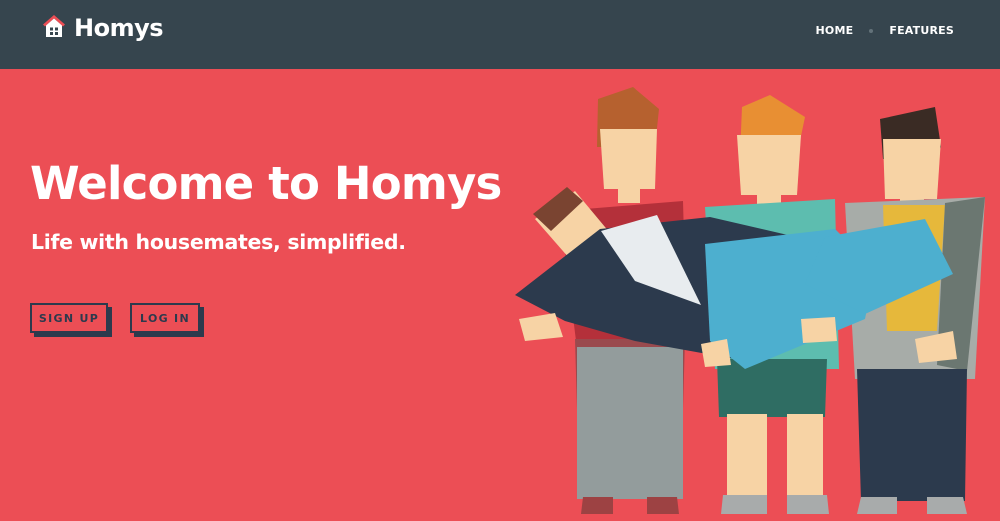 This screenshot has height=521, width=1000. What do you see at coordinates (54, 28) in the screenshot?
I see `house-icon` at bounding box center [54, 28].